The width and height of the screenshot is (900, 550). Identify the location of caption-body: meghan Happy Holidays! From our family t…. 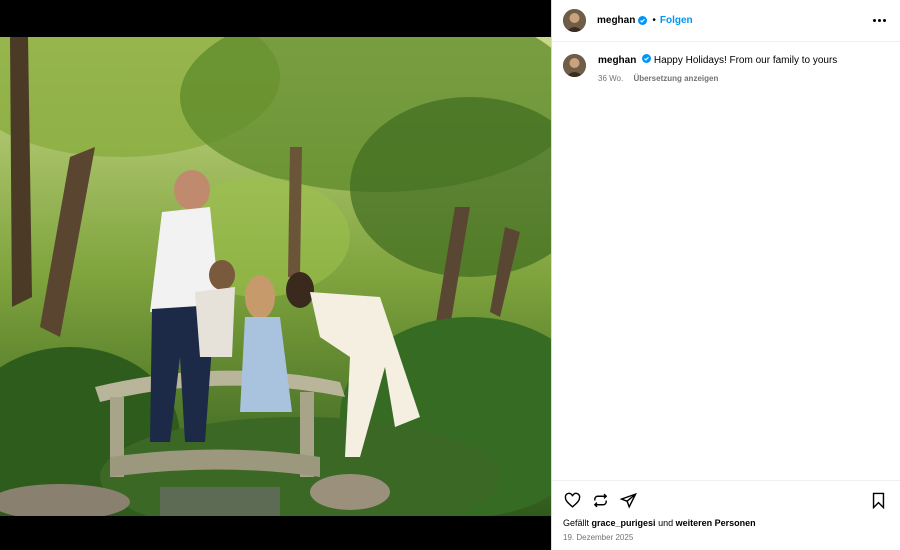
(717, 69).